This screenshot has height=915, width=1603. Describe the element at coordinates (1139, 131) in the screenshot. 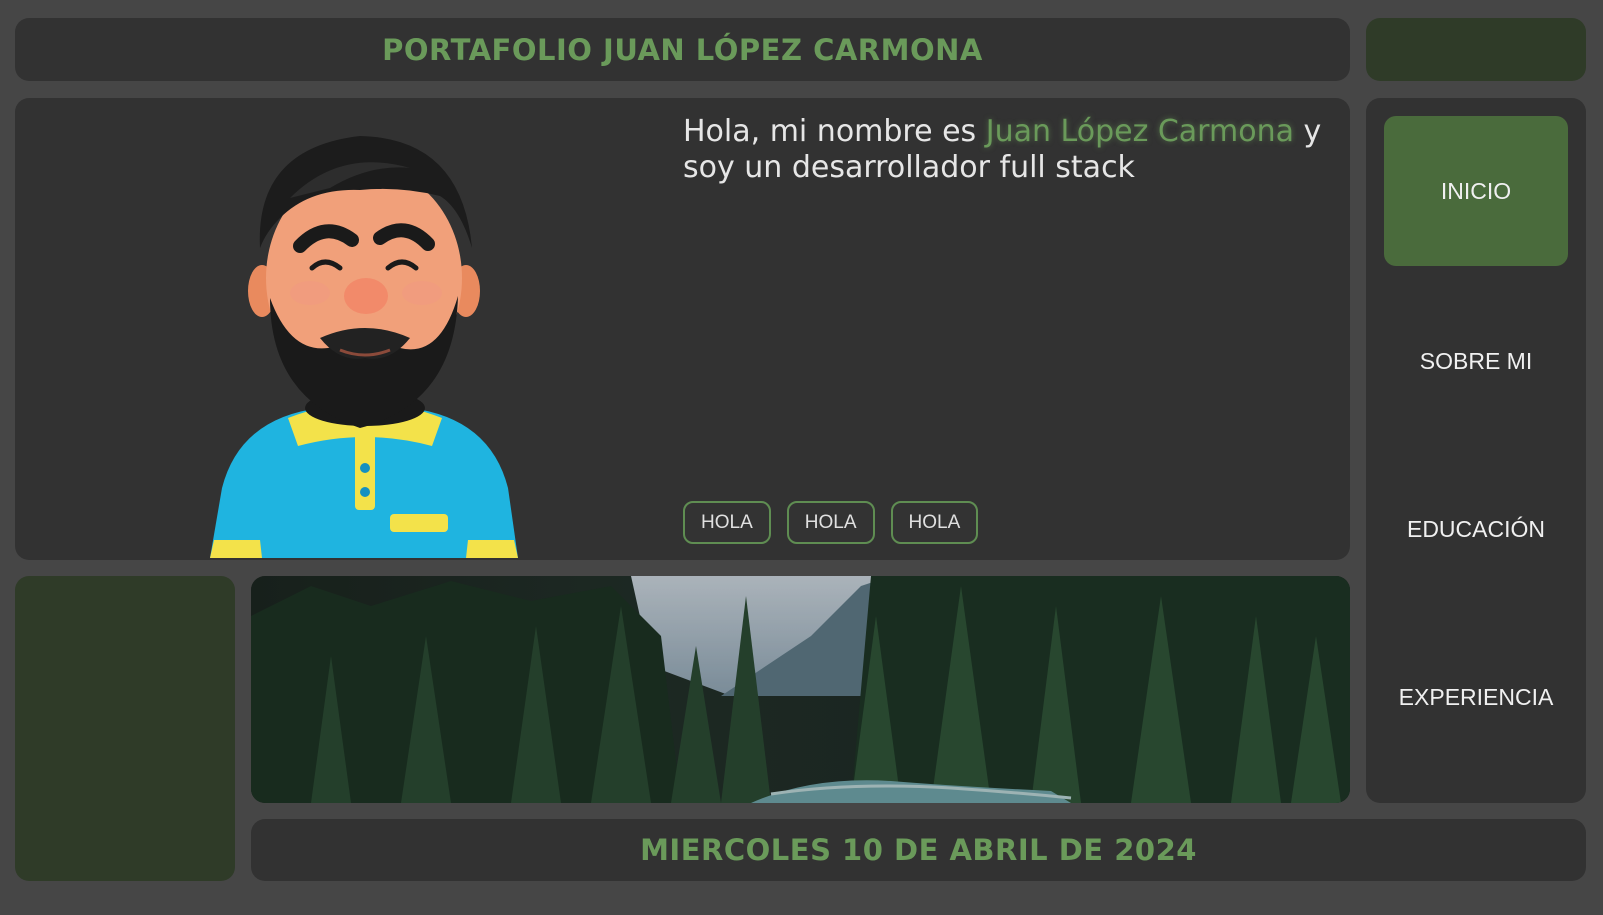

I see `intro-name-highlight: Juan López Carmona` at that location.